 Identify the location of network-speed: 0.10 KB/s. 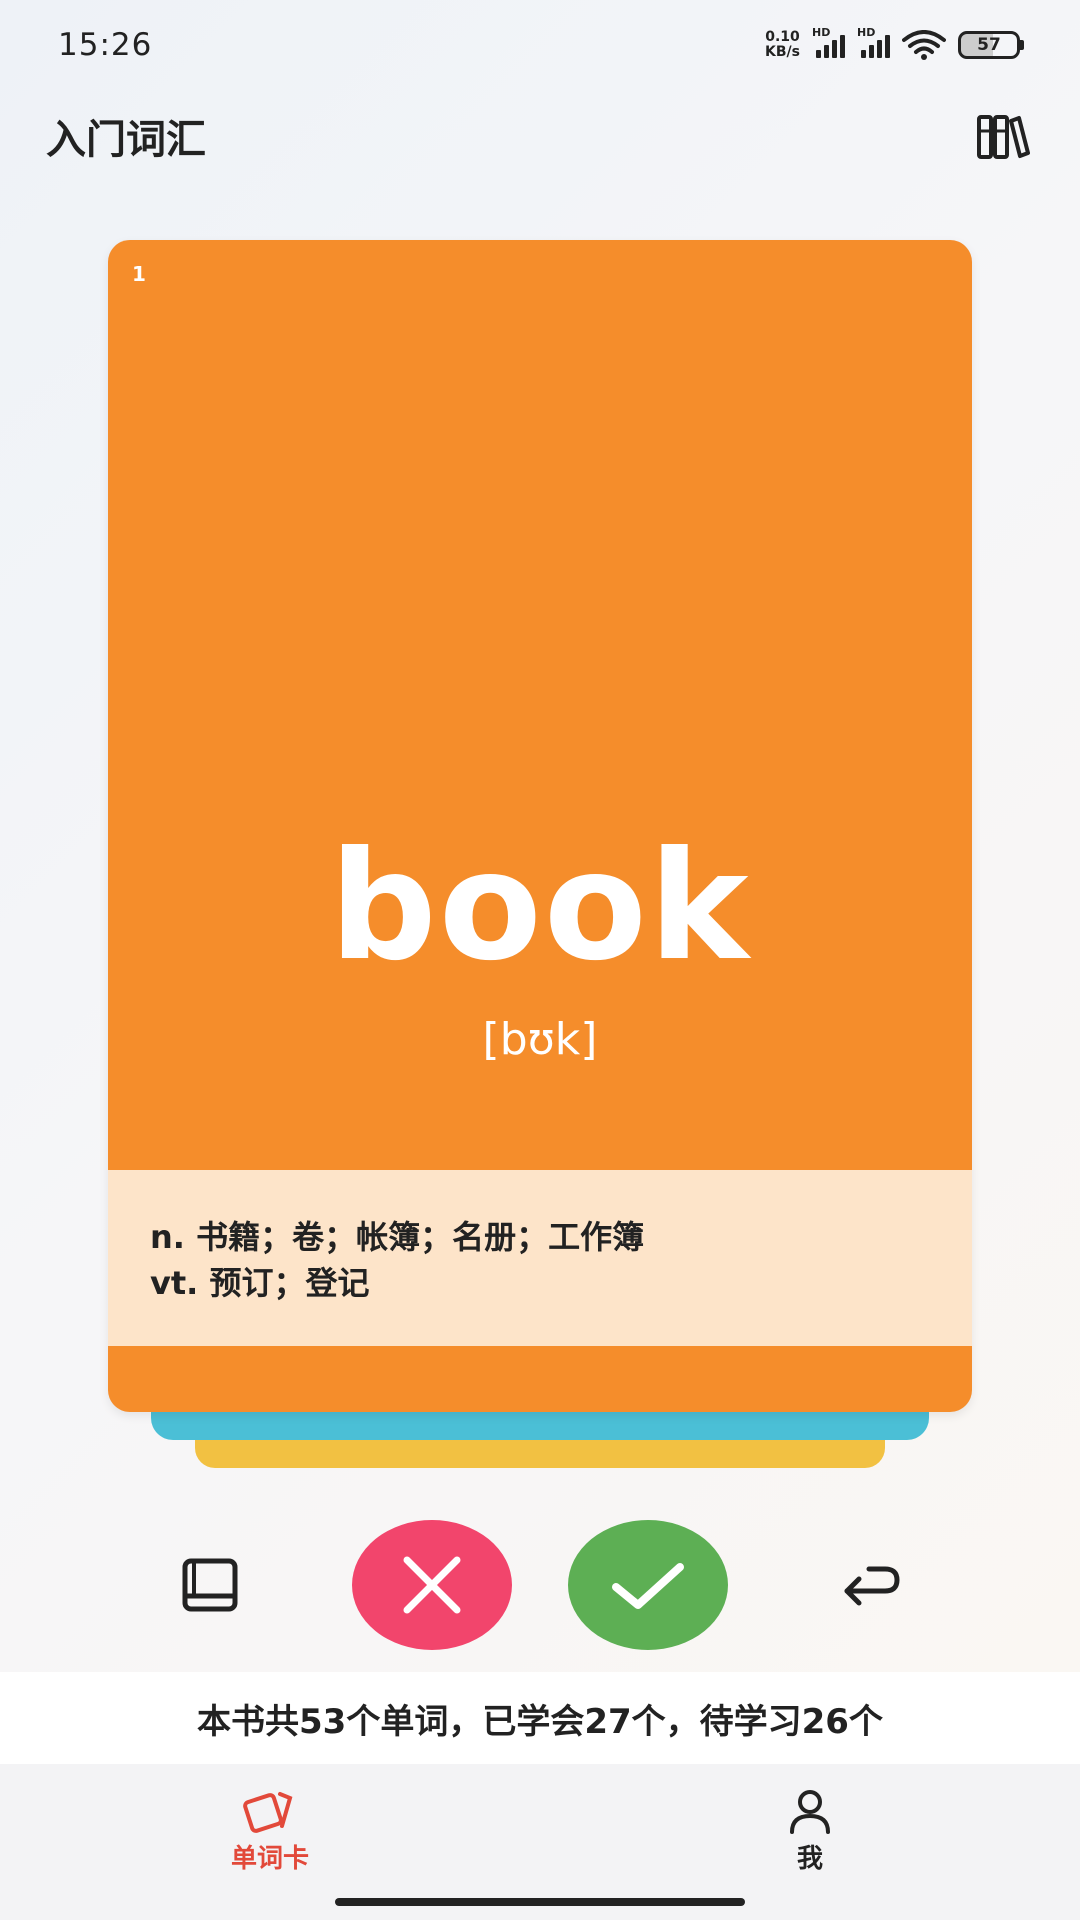
(782, 45).